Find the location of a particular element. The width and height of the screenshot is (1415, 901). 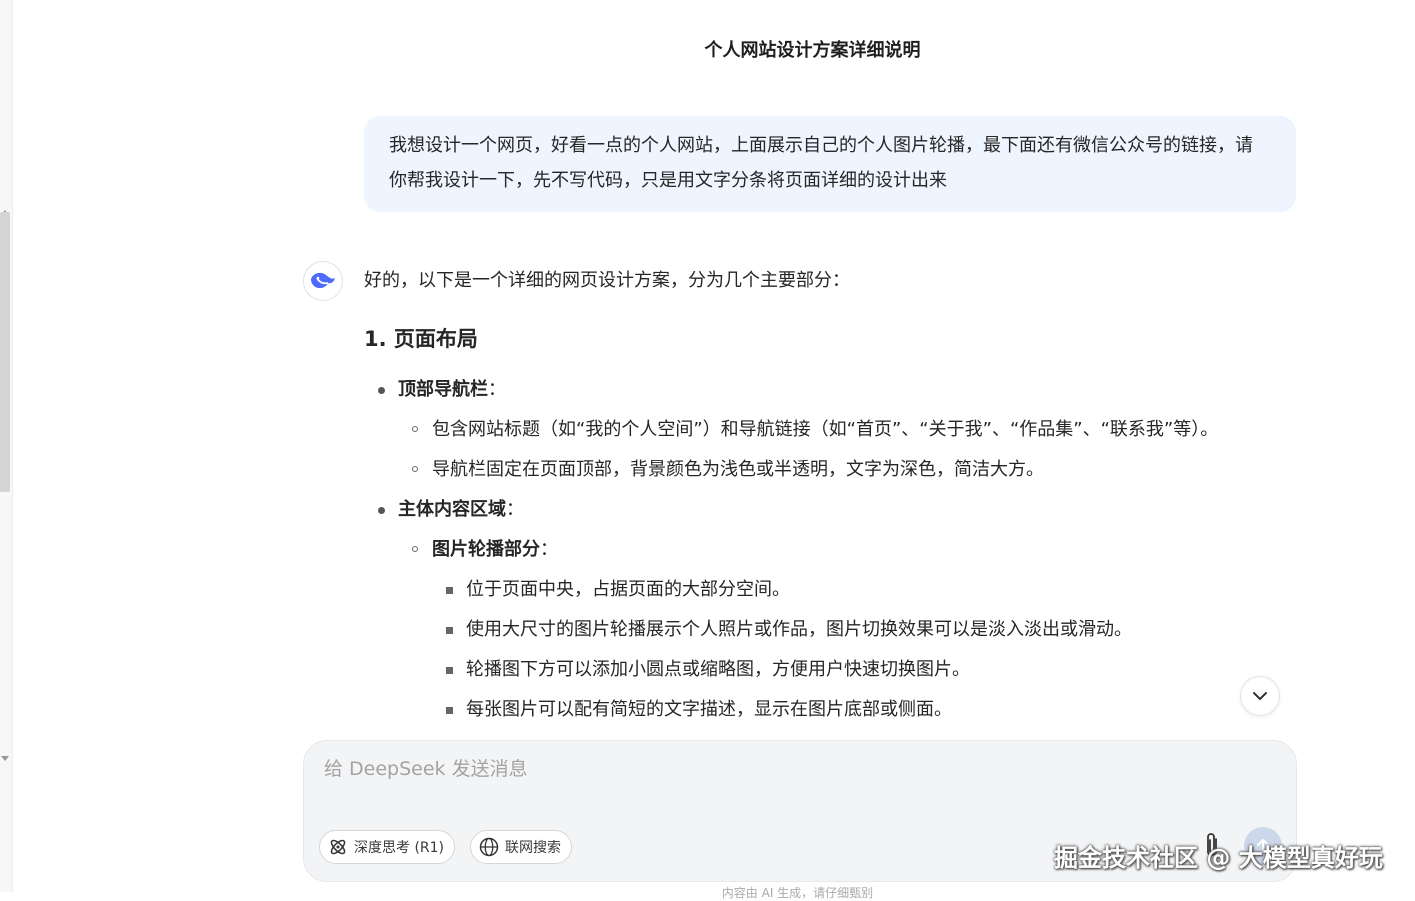

globe-icon is located at coordinates (489, 847).